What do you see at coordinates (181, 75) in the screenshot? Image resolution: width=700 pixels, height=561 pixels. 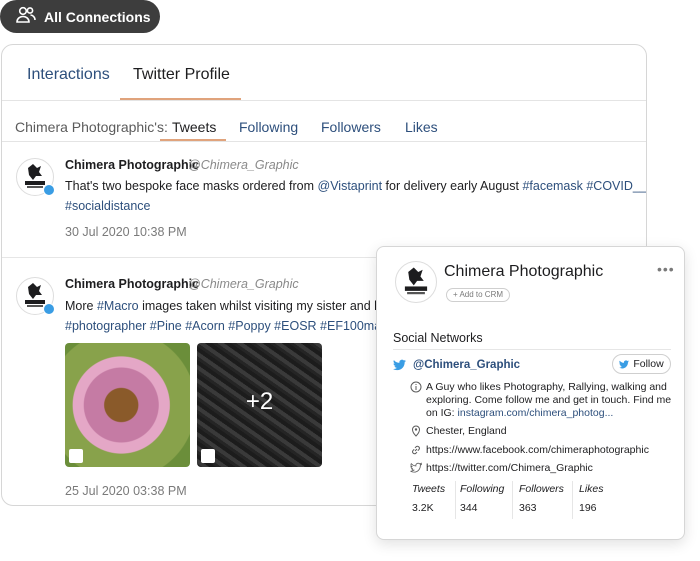 I see `tab-twitter-profile: Twitter Profile` at bounding box center [181, 75].